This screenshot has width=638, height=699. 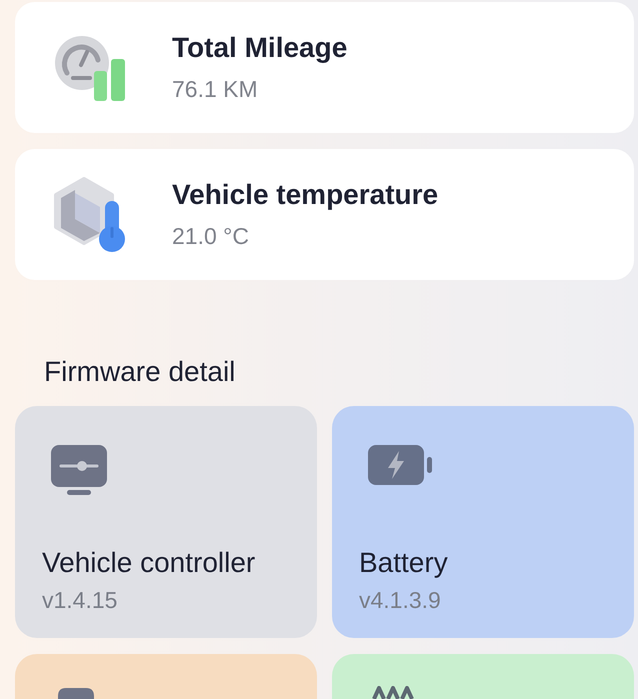 I want to click on firmware-name: Battery, so click(x=403, y=563).